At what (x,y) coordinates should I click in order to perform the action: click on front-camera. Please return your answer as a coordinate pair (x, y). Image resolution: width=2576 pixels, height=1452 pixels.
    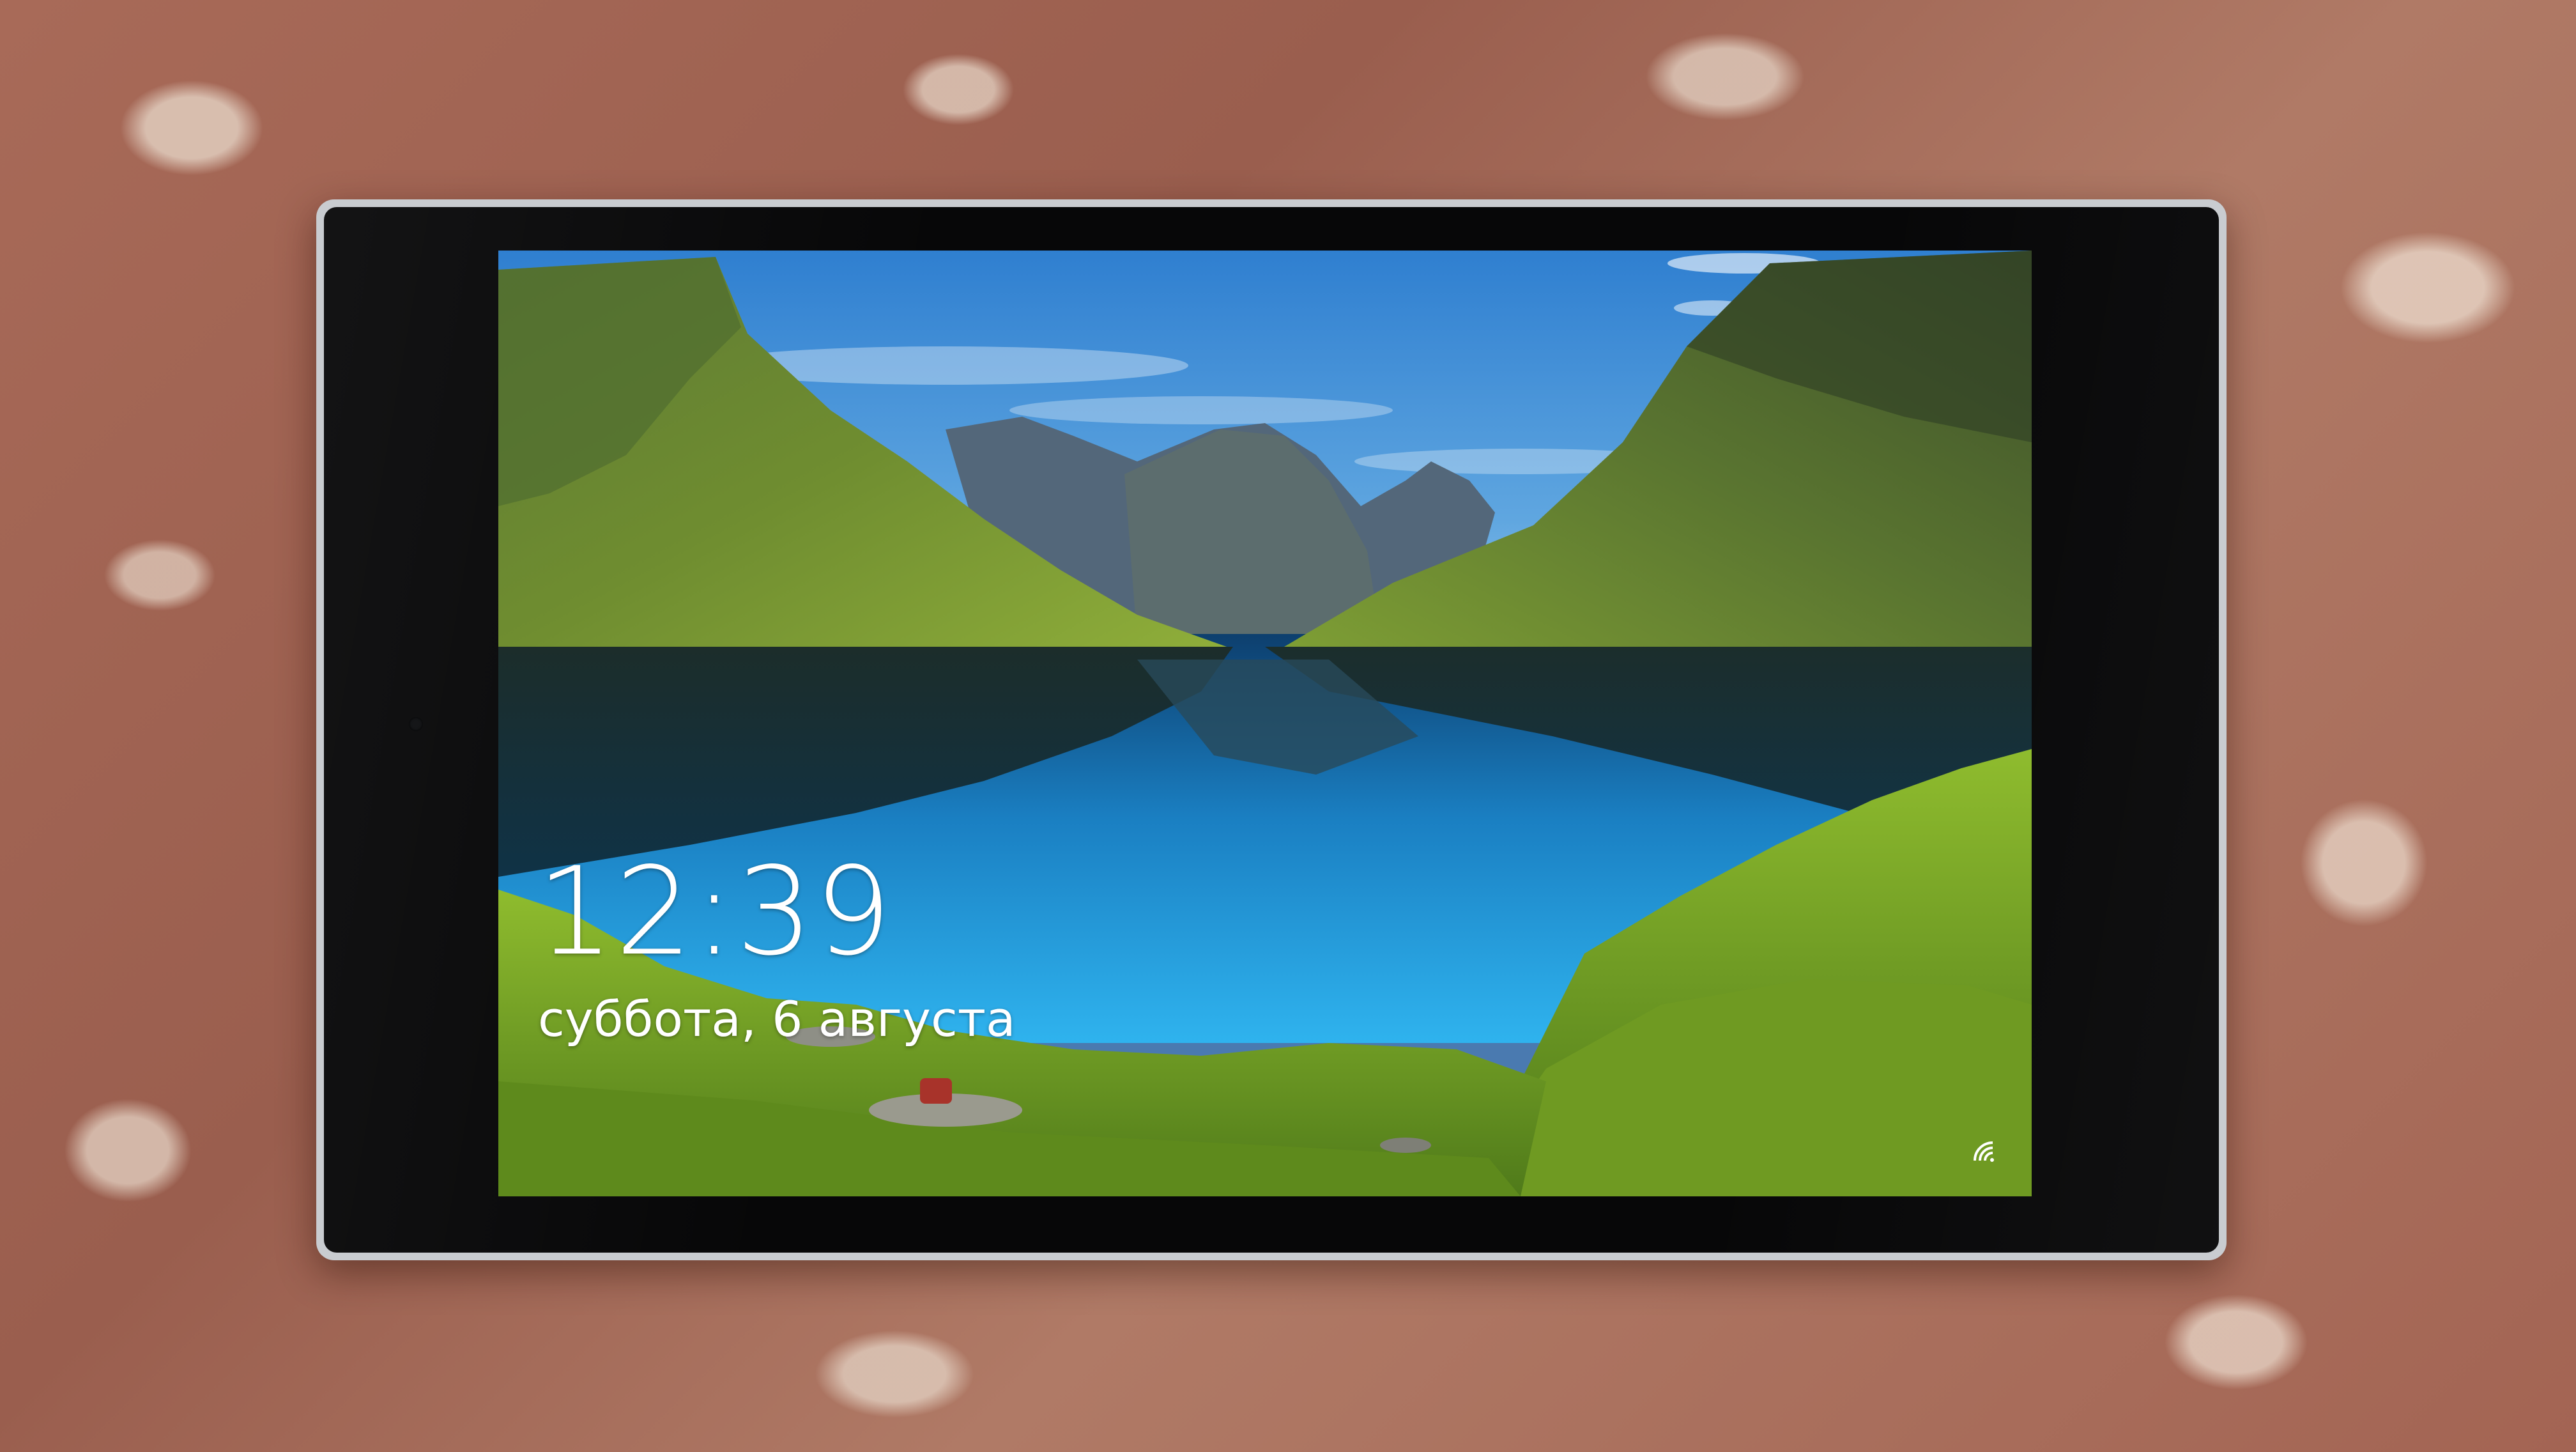
    Looking at the image, I should click on (416, 724).